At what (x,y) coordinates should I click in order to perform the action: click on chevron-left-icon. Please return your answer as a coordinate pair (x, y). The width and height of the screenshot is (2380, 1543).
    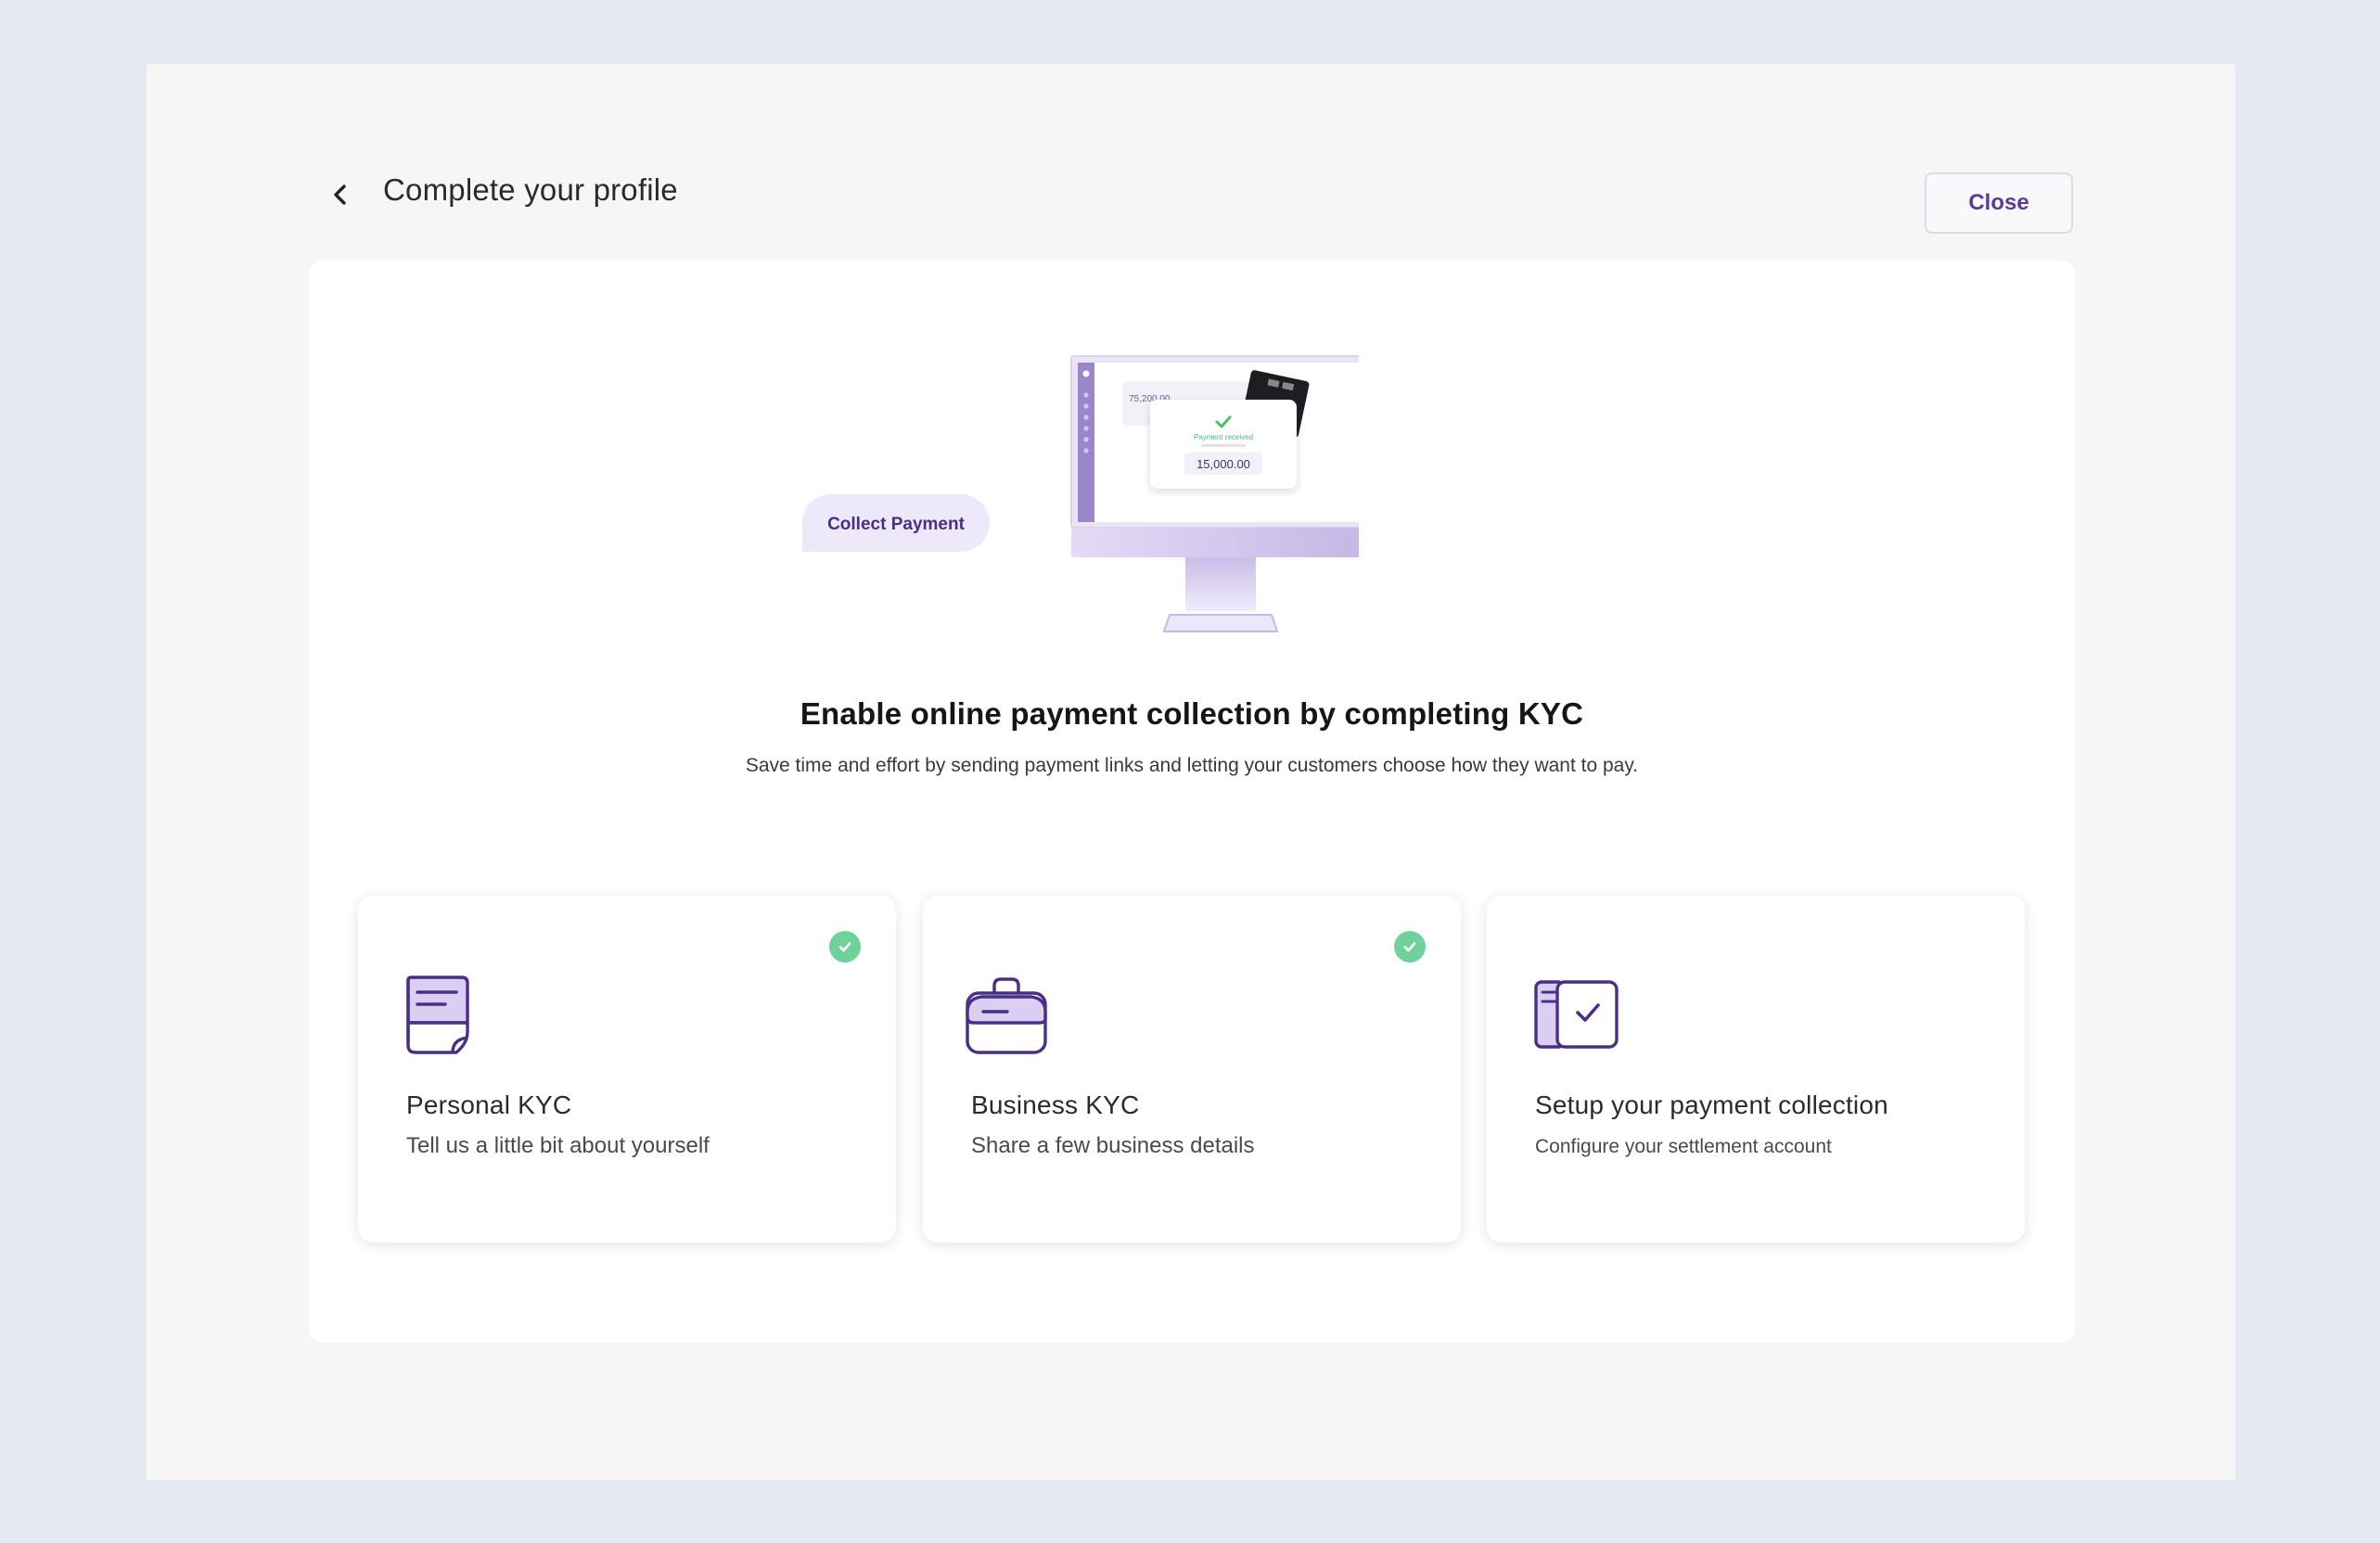
    Looking at the image, I should click on (340, 195).